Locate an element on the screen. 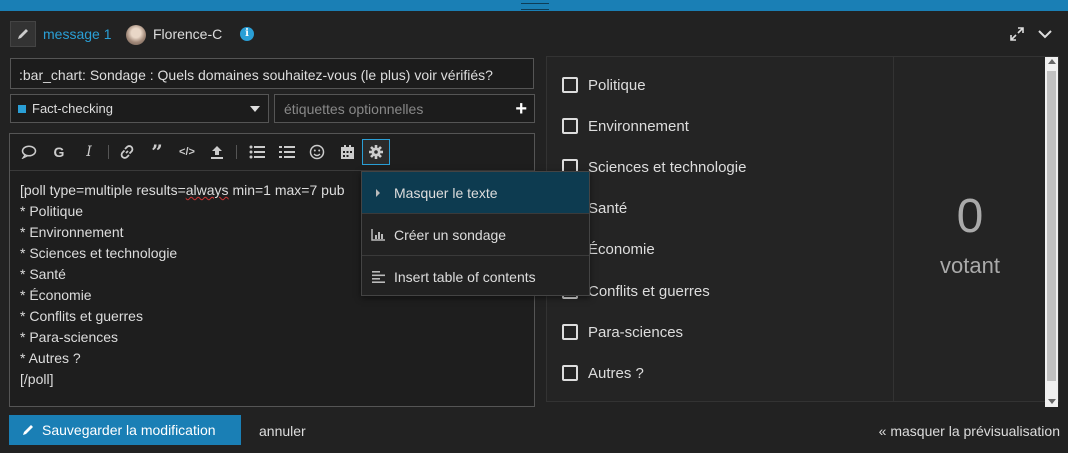 This screenshot has width=1068, height=453. bullet-list-icon is located at coordinates (257, 152).